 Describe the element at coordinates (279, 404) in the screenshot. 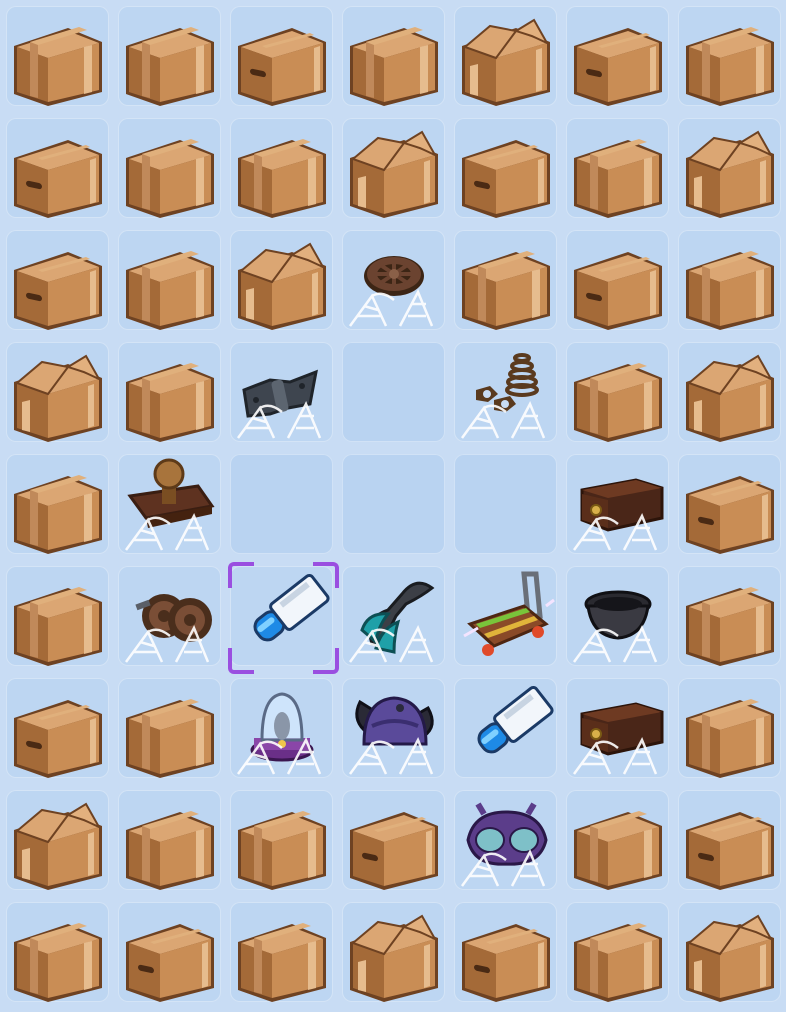

I see `hinge-icon` at that location.